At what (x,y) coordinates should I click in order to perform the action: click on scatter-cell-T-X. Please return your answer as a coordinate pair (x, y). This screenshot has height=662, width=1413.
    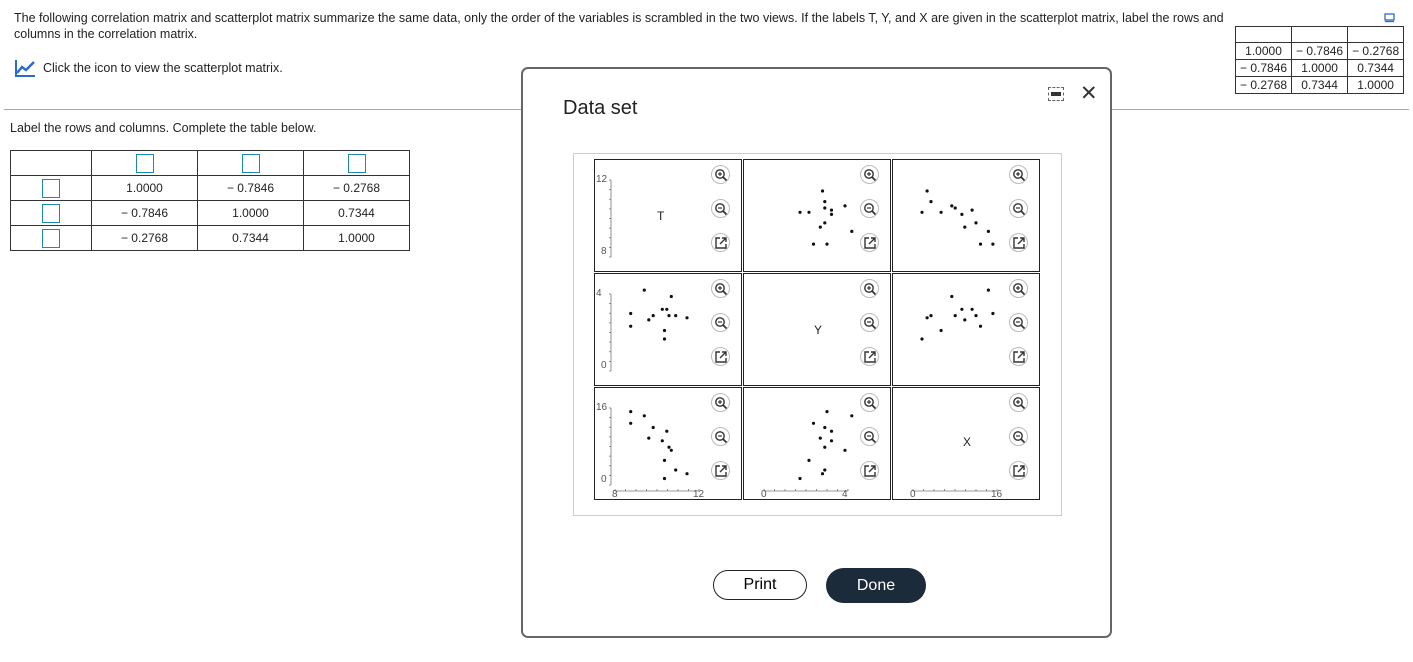
    Looking at the image, I should click on (966, 215).